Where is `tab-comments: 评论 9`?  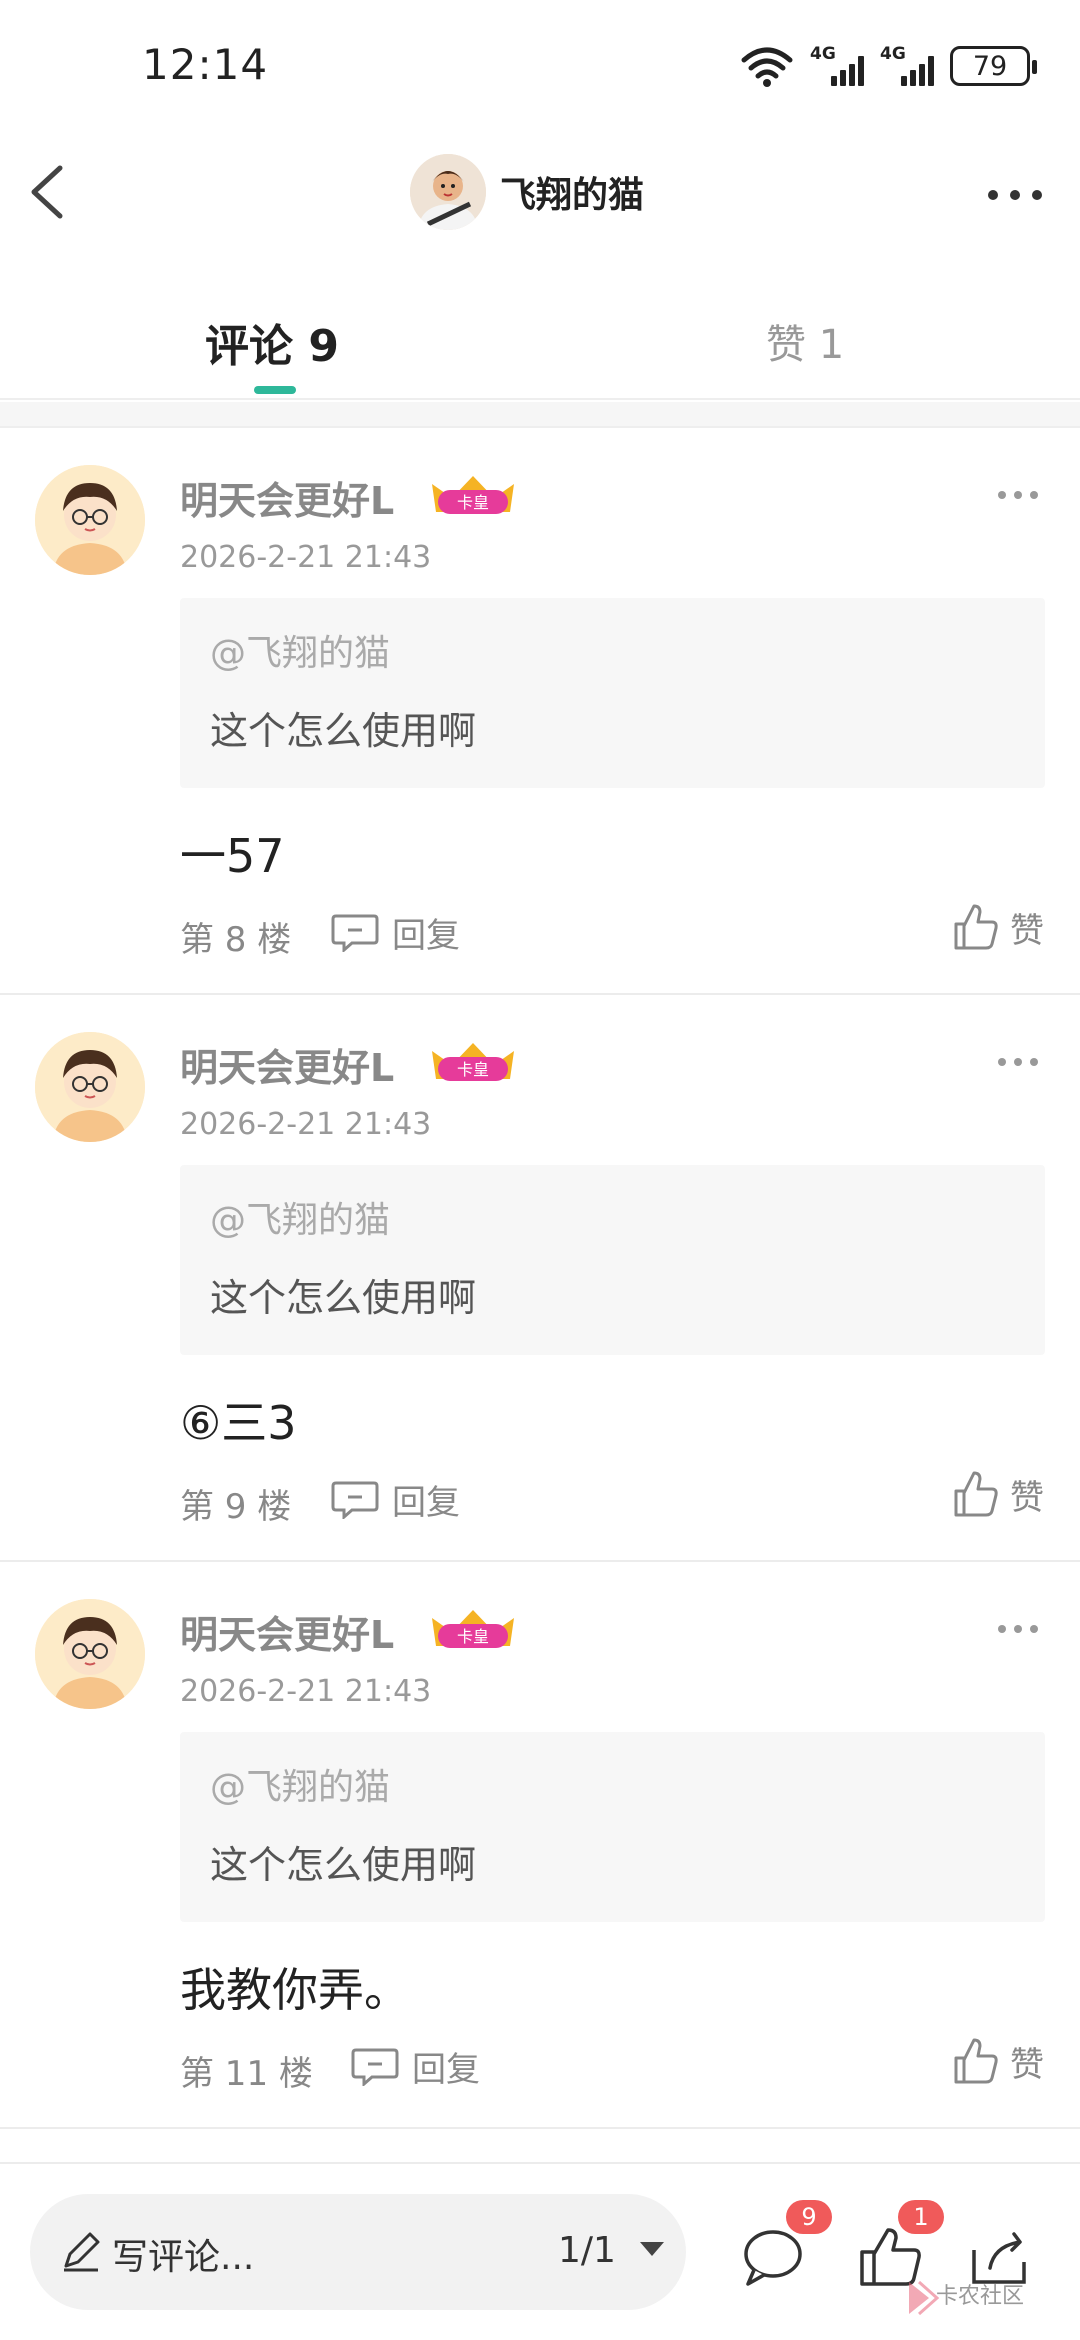 tab-comments: 评论 9 is located at coordinates (272, 342).